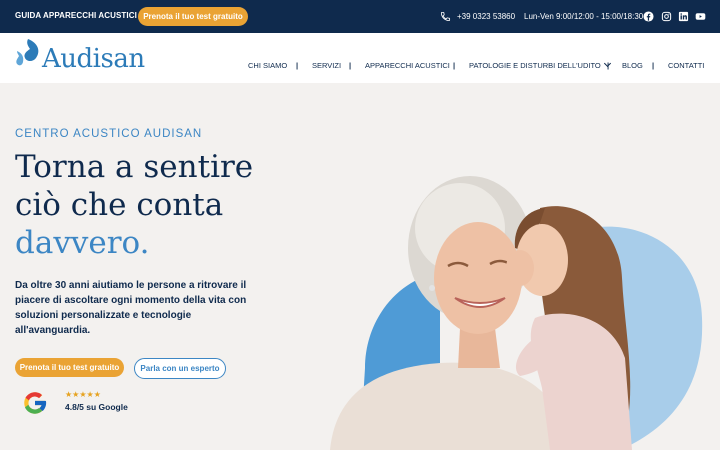 The width and height of the screenshot is (720, 450). What do you see at coordinates (76, 15) in the screenshot?
I see `guide-link: GUIDA APPARECCHI ACUSTICI` at bounding box center [76, 15].